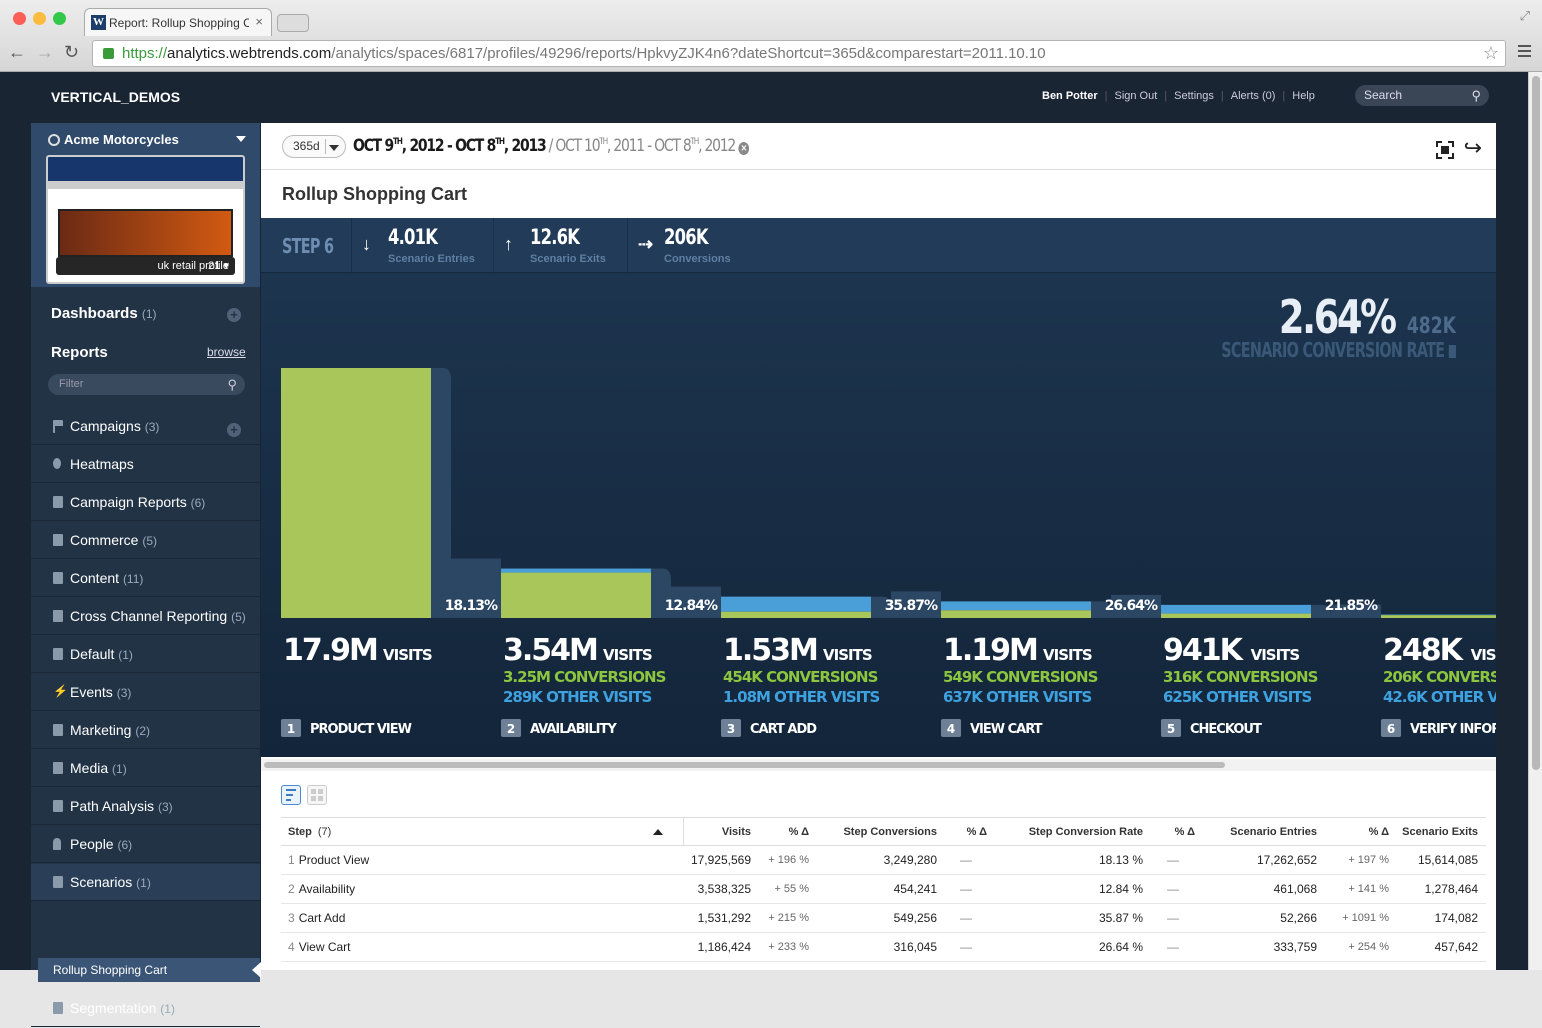 This screenshot has height=1028, width=1542. I want to click on step-name-cell: 4 View Cart, so click(482, 947).